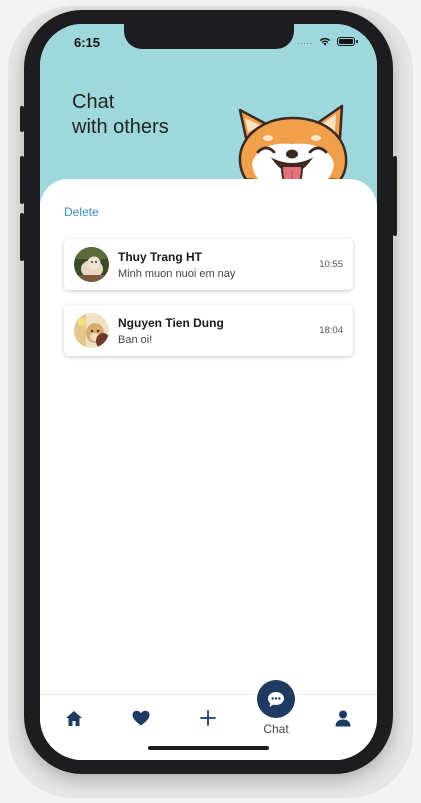  I want to click on power-button, so click(395, 196).